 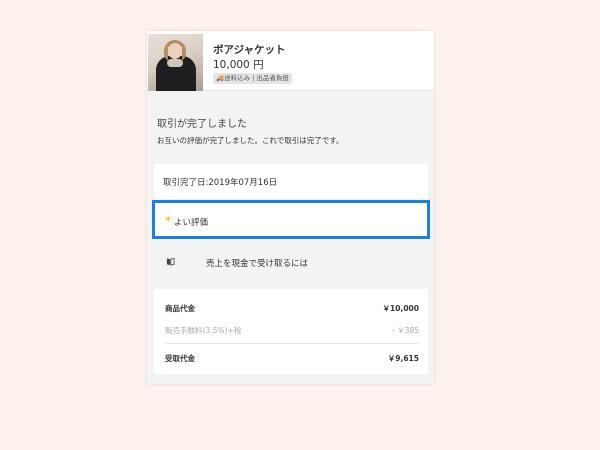 I want to click on sun-icon: ☀, so click(x=168, y=220).